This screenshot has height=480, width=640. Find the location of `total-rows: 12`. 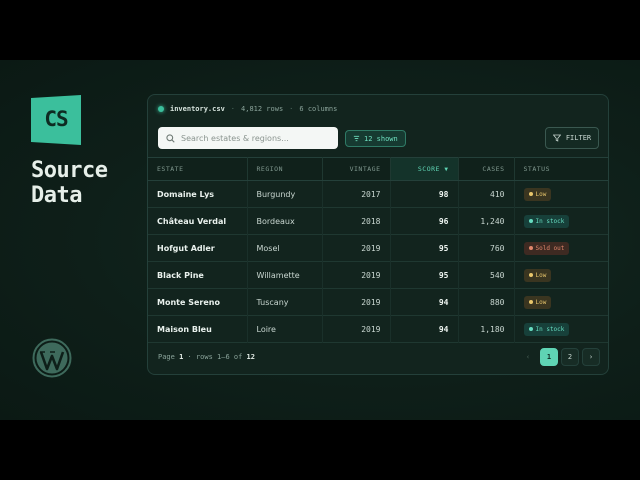

total-rows: 12 is located at coordinates (250, 357).